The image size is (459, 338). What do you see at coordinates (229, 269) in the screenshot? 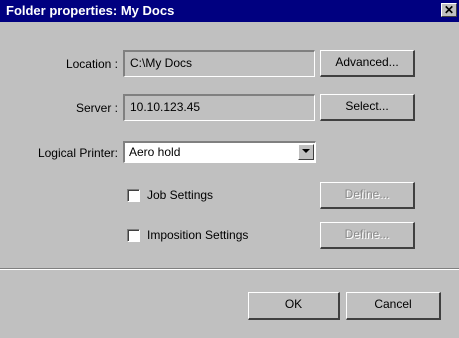
I see `separator` at bounding box center [229, 269].